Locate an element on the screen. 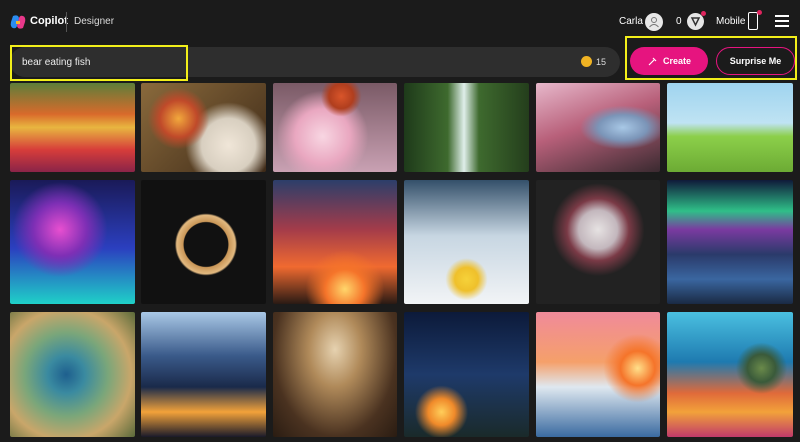  surprise-me-button: Surprise Me is located at coordinates (755, 61).